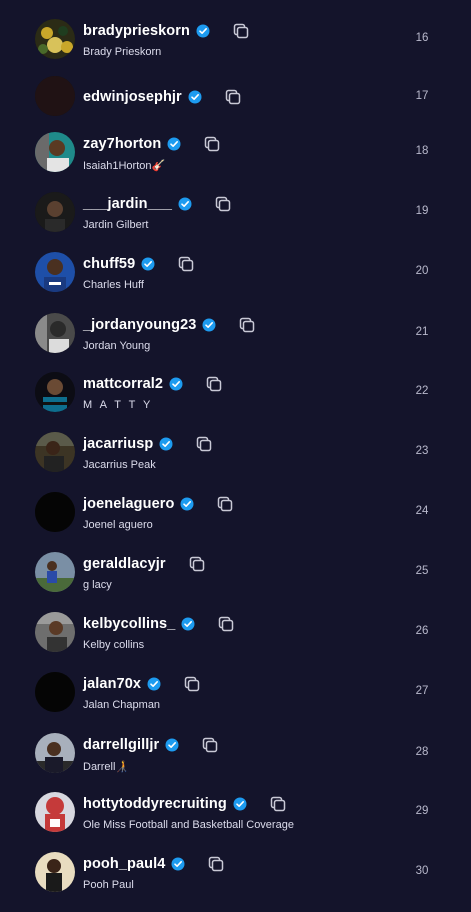 The image size is (471, 912). What do you see at coordinates (235, 162) in the screenshot?
I see `list-item: zay7horton Isaiah1Horton🎸 18` at bounding box center [235, 162].